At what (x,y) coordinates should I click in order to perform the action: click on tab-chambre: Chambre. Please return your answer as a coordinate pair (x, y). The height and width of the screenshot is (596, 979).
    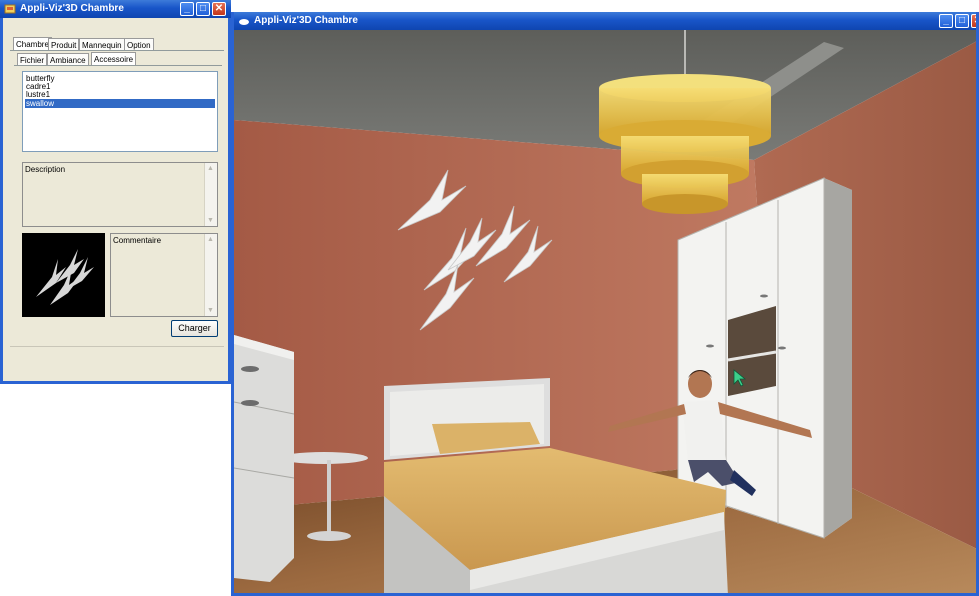
    Looking at the image, I should click on (32, 43).